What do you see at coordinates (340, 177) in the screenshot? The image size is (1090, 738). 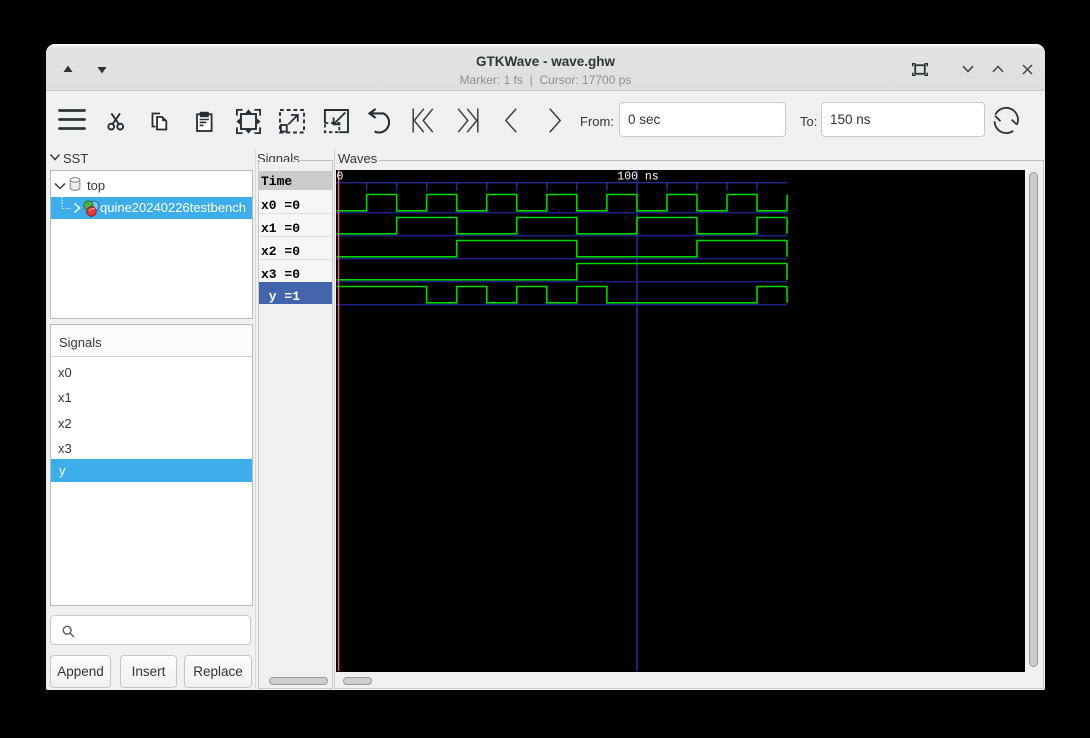 I see `svg-text: 0` at bounding box center [340, 177].